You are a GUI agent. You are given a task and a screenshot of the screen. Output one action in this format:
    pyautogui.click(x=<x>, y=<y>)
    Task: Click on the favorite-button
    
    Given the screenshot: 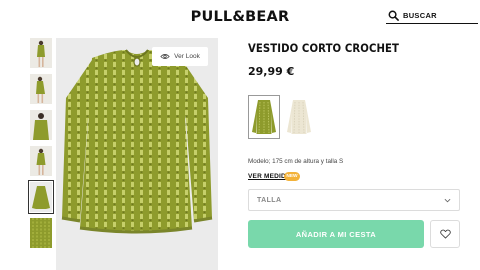 What is the action you would take?
    pyautogui.click(x=445, y=234)
    